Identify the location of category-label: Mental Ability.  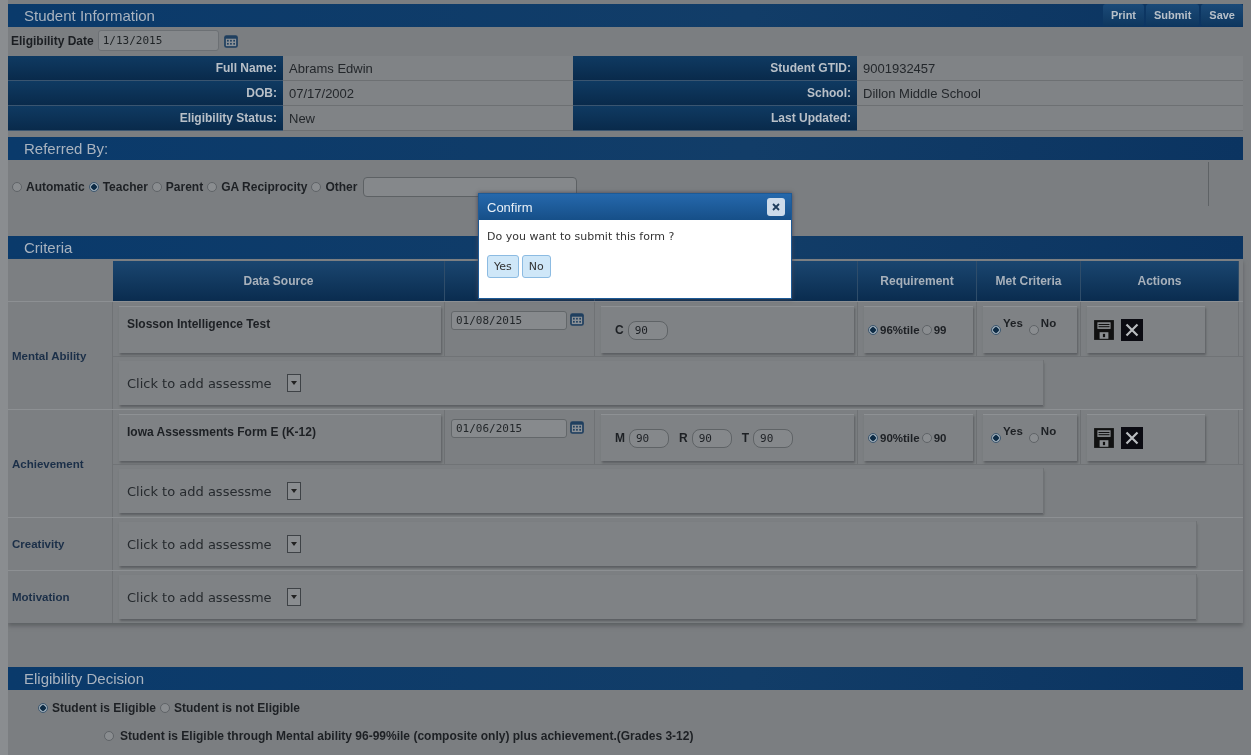
(49, 355).